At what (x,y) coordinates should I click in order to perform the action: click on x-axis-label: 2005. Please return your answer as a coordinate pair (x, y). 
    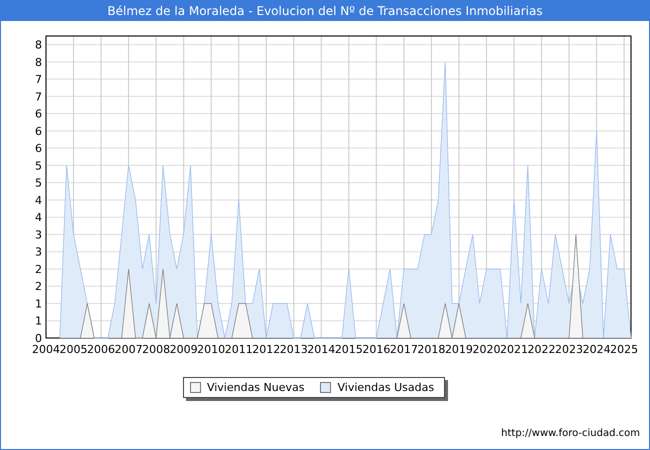
    Looking at the image, I should click on (74, 349).